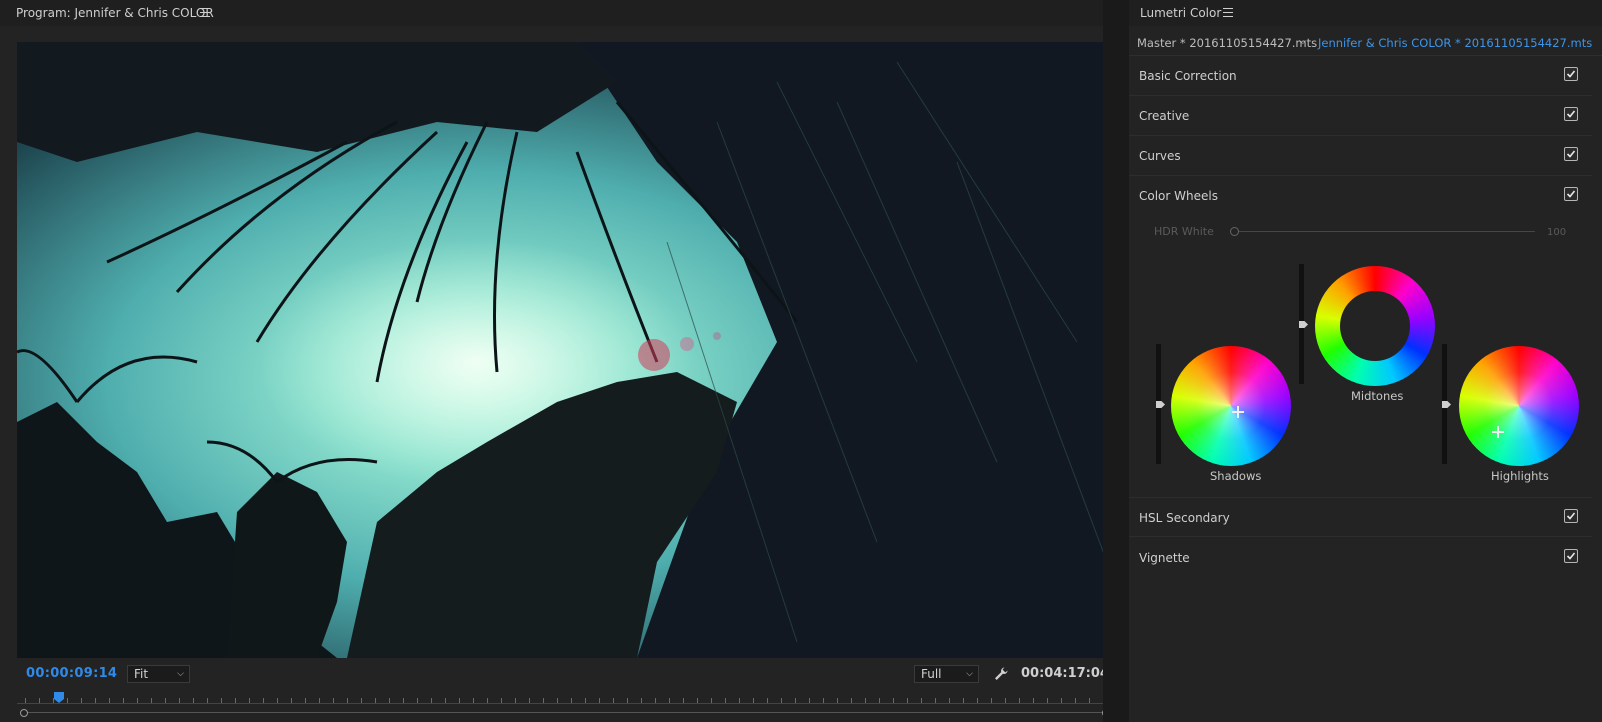  Describe the element at coordinates (931, 674) in the screenshot. I see `playback-resolution-value: Full` at that location.